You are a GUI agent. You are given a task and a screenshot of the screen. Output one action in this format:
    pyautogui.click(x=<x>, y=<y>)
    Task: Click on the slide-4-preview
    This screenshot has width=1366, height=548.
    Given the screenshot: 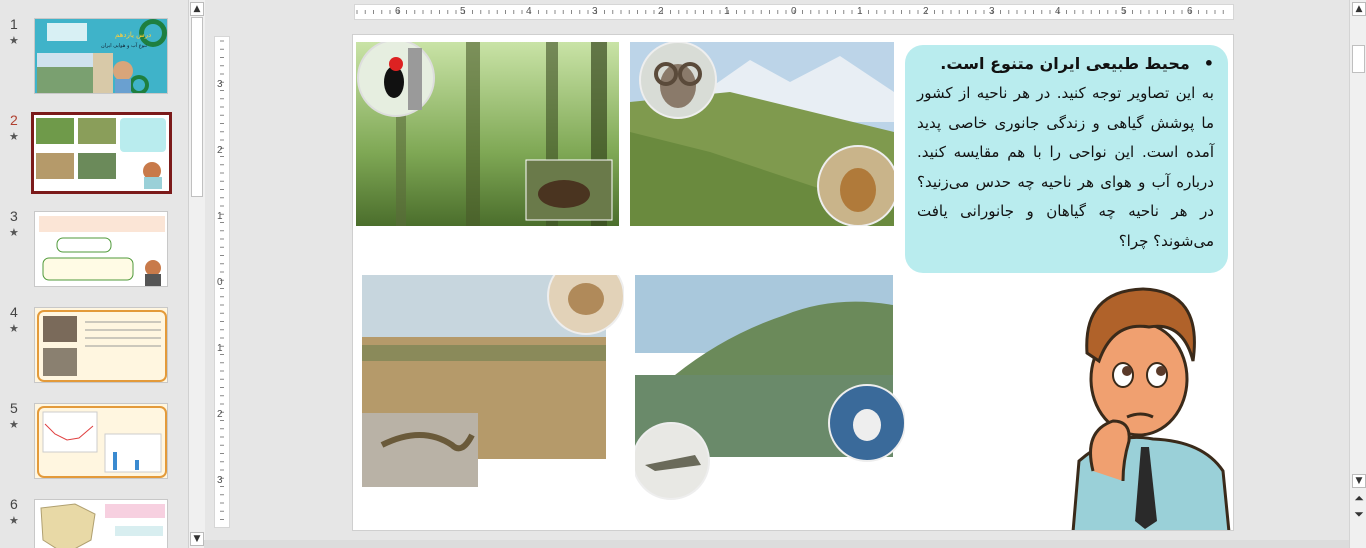 What is the action you would take?
    pyautogui.click(x=101, y=345)
    